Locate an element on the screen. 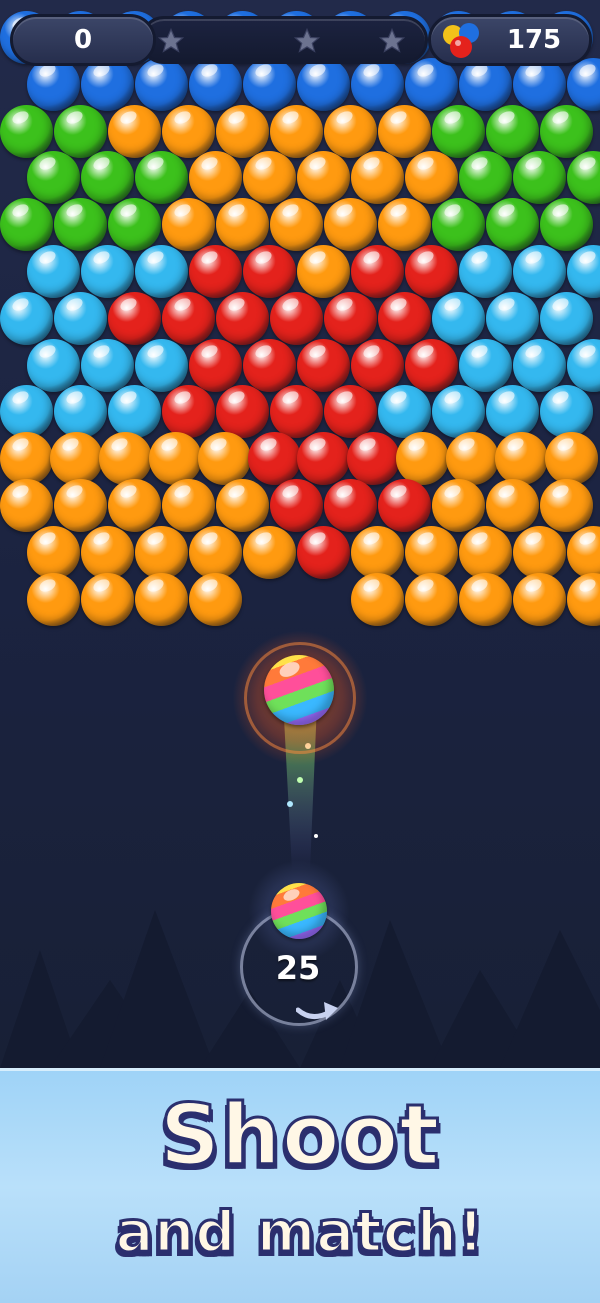 This screenshot has height=1303, width=600. star-progress-bar is located at coordinates (284, 40).